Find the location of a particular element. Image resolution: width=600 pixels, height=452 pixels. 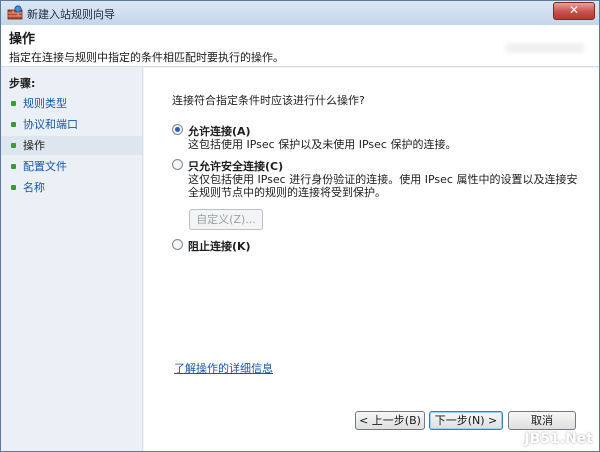

back-button: < 上一步(B) is located at coordinates (390, 420).